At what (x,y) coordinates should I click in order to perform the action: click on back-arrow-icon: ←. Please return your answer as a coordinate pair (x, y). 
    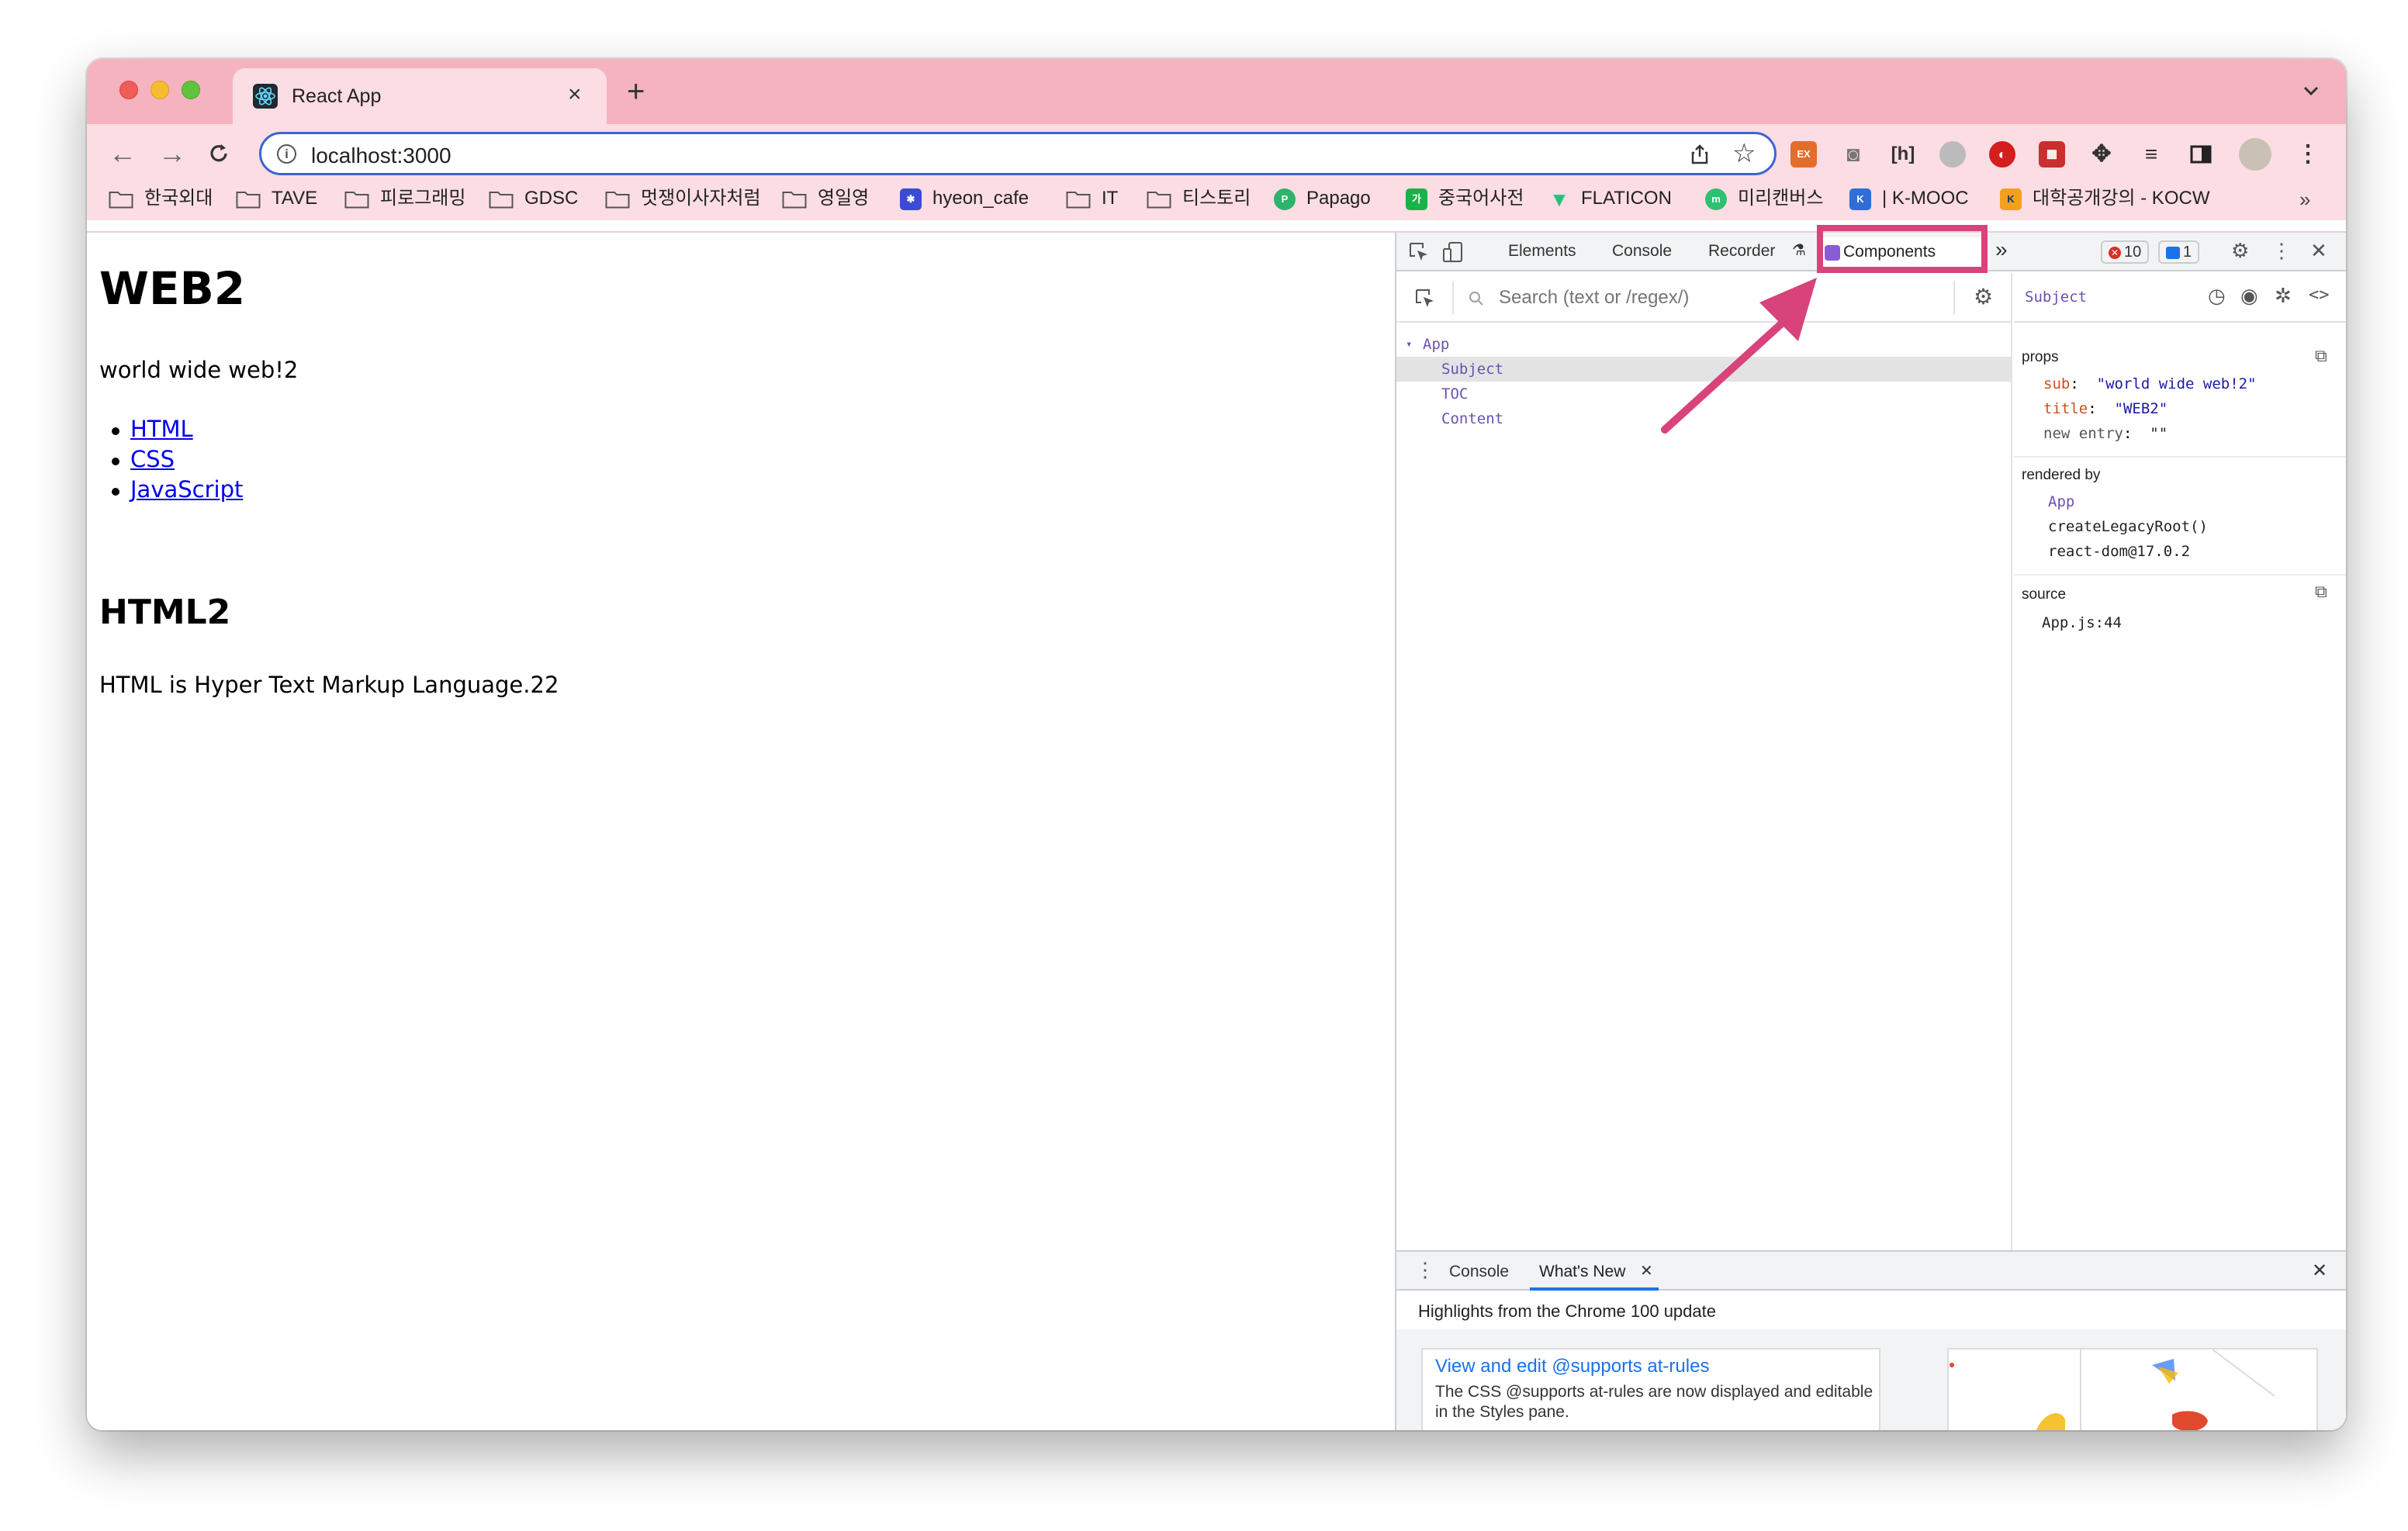
    Looking at the image, I should click on (123, 153).